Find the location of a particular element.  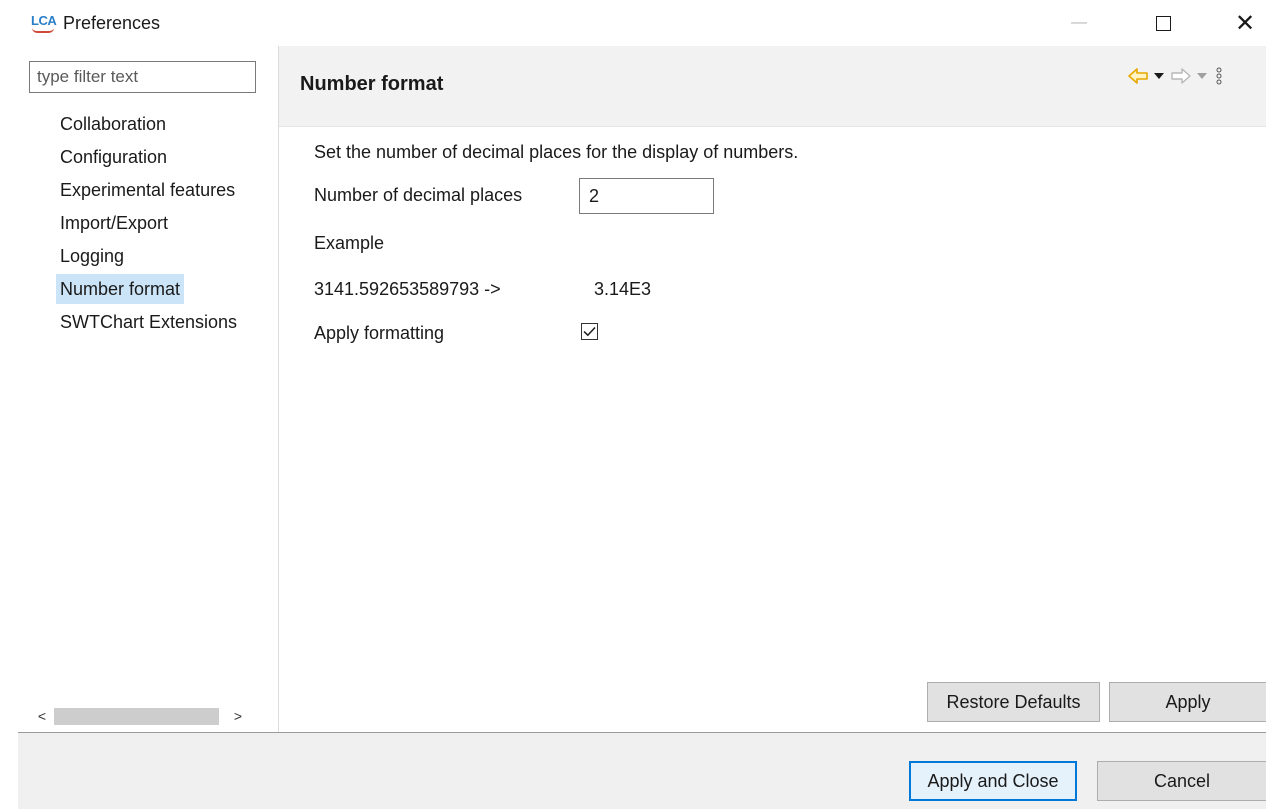

tree-item-logging: Logging is located at coordinates (92, 256).